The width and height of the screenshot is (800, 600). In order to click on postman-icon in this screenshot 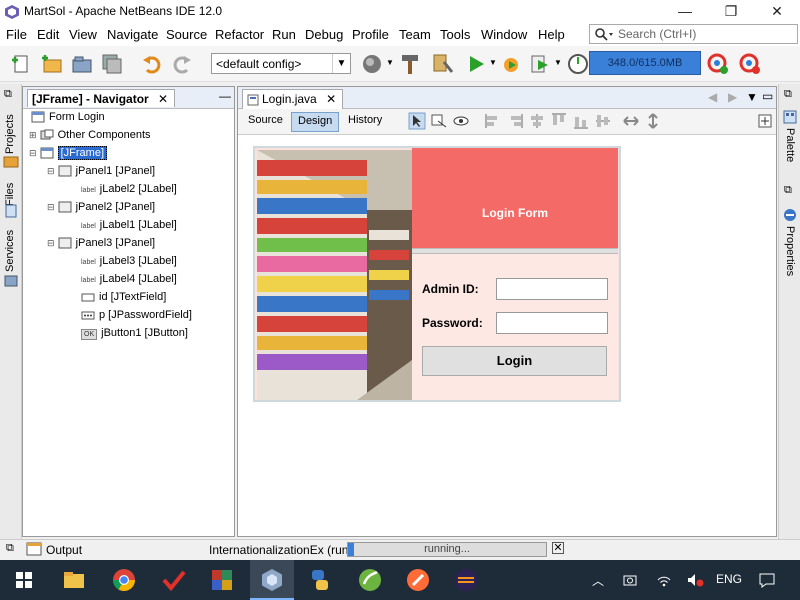, I will do `click(418, 580)`.